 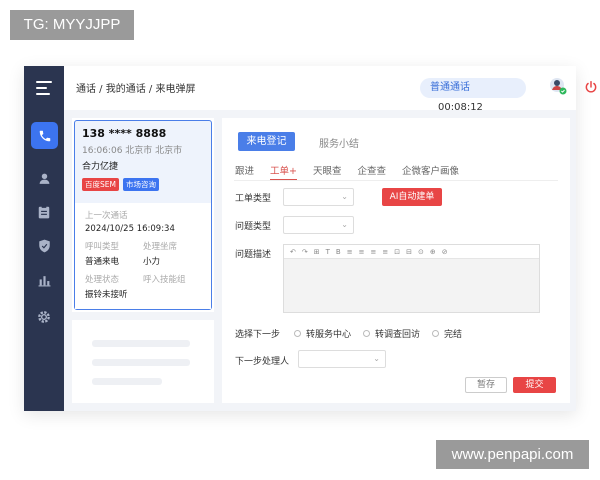 What do you see at coordinates (253, 255) in the screenshot?
I see `issue-desc-label: 问题描述` at bounding box center [253, 255].